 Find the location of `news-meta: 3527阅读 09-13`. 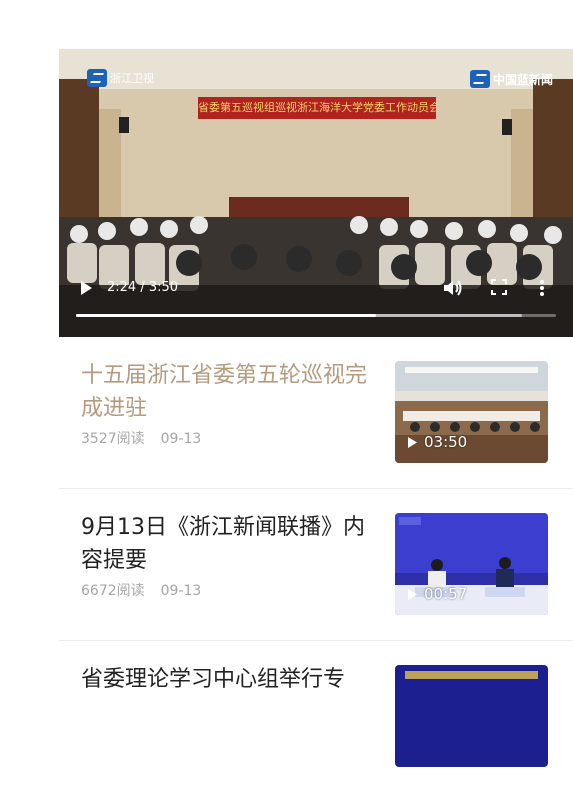

news-meta: 3527阅读 09-13 is located at coordinates (141, 438).